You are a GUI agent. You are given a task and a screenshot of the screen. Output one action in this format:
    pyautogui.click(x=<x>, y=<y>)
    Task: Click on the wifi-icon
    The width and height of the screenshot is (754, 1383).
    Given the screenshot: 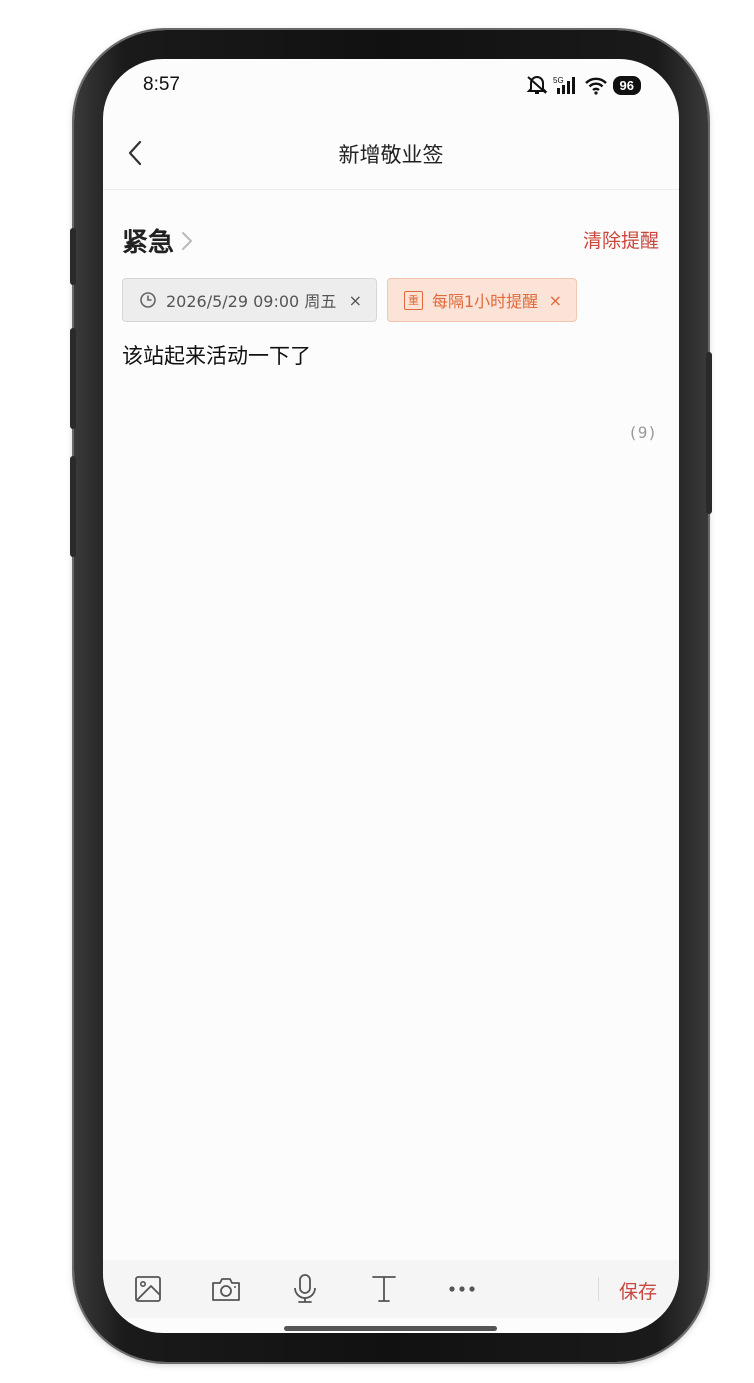 What is the action you would take?
    pyautogui.click(x=595, y=86)
    